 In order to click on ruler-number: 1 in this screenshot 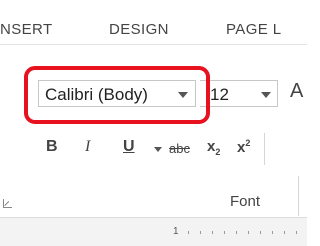, I will do `click(176, 231)`.